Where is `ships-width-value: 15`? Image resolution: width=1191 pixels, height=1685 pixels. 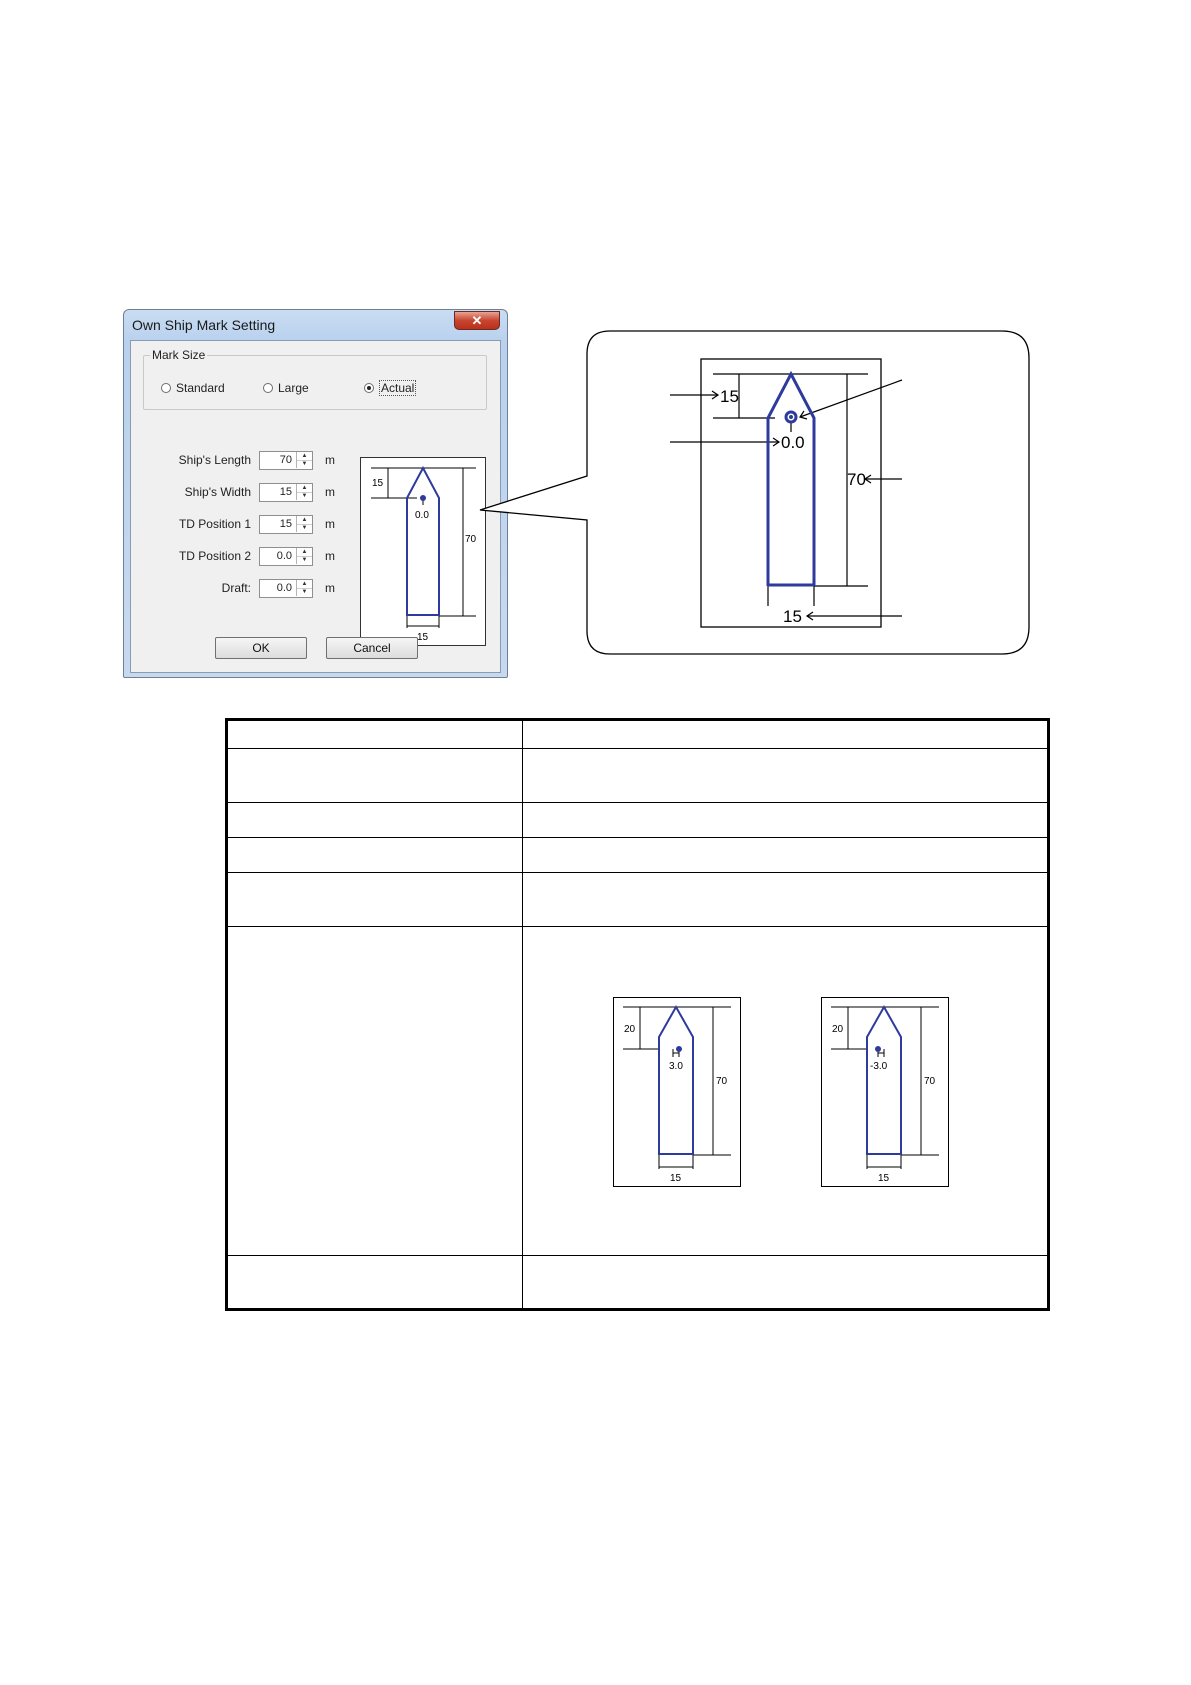 ships-width-value: 15 is located at coordinates (285, 492).